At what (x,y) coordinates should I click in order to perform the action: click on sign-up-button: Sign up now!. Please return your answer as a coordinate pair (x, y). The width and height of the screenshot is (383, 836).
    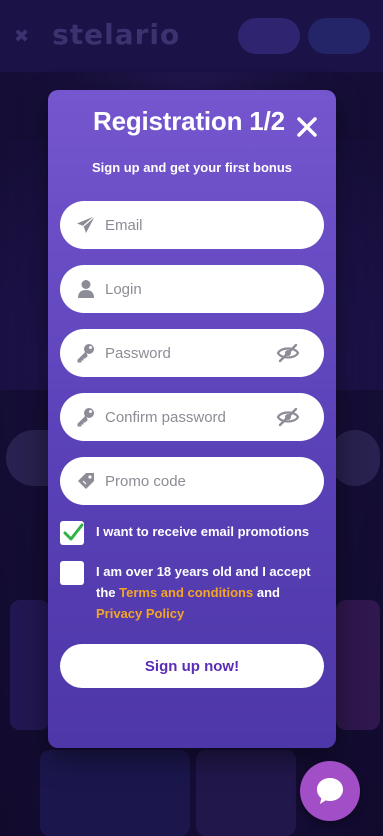
    Looking at the image, I should click on (192, 666).